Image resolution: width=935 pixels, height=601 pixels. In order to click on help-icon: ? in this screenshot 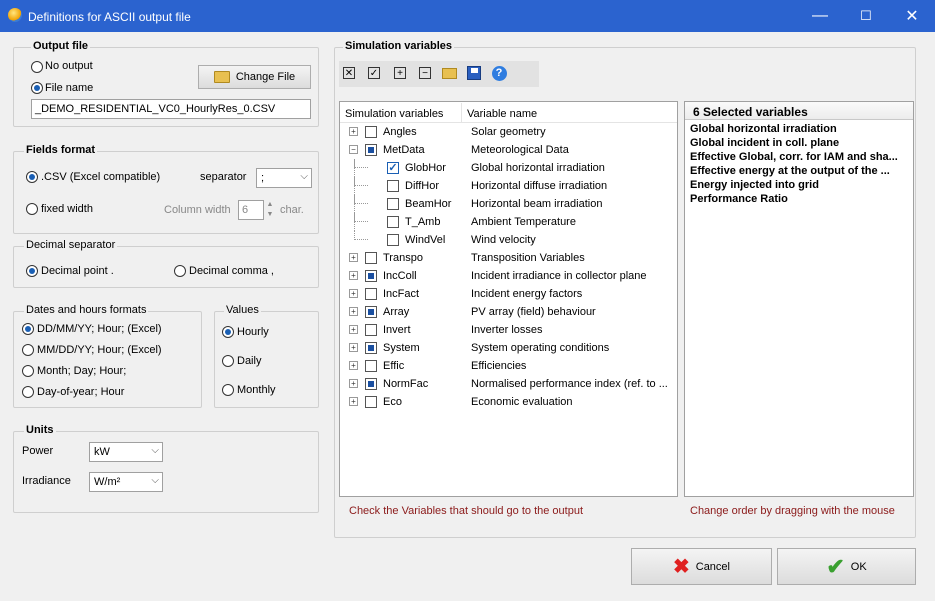, I will do `click(499, 73)`.